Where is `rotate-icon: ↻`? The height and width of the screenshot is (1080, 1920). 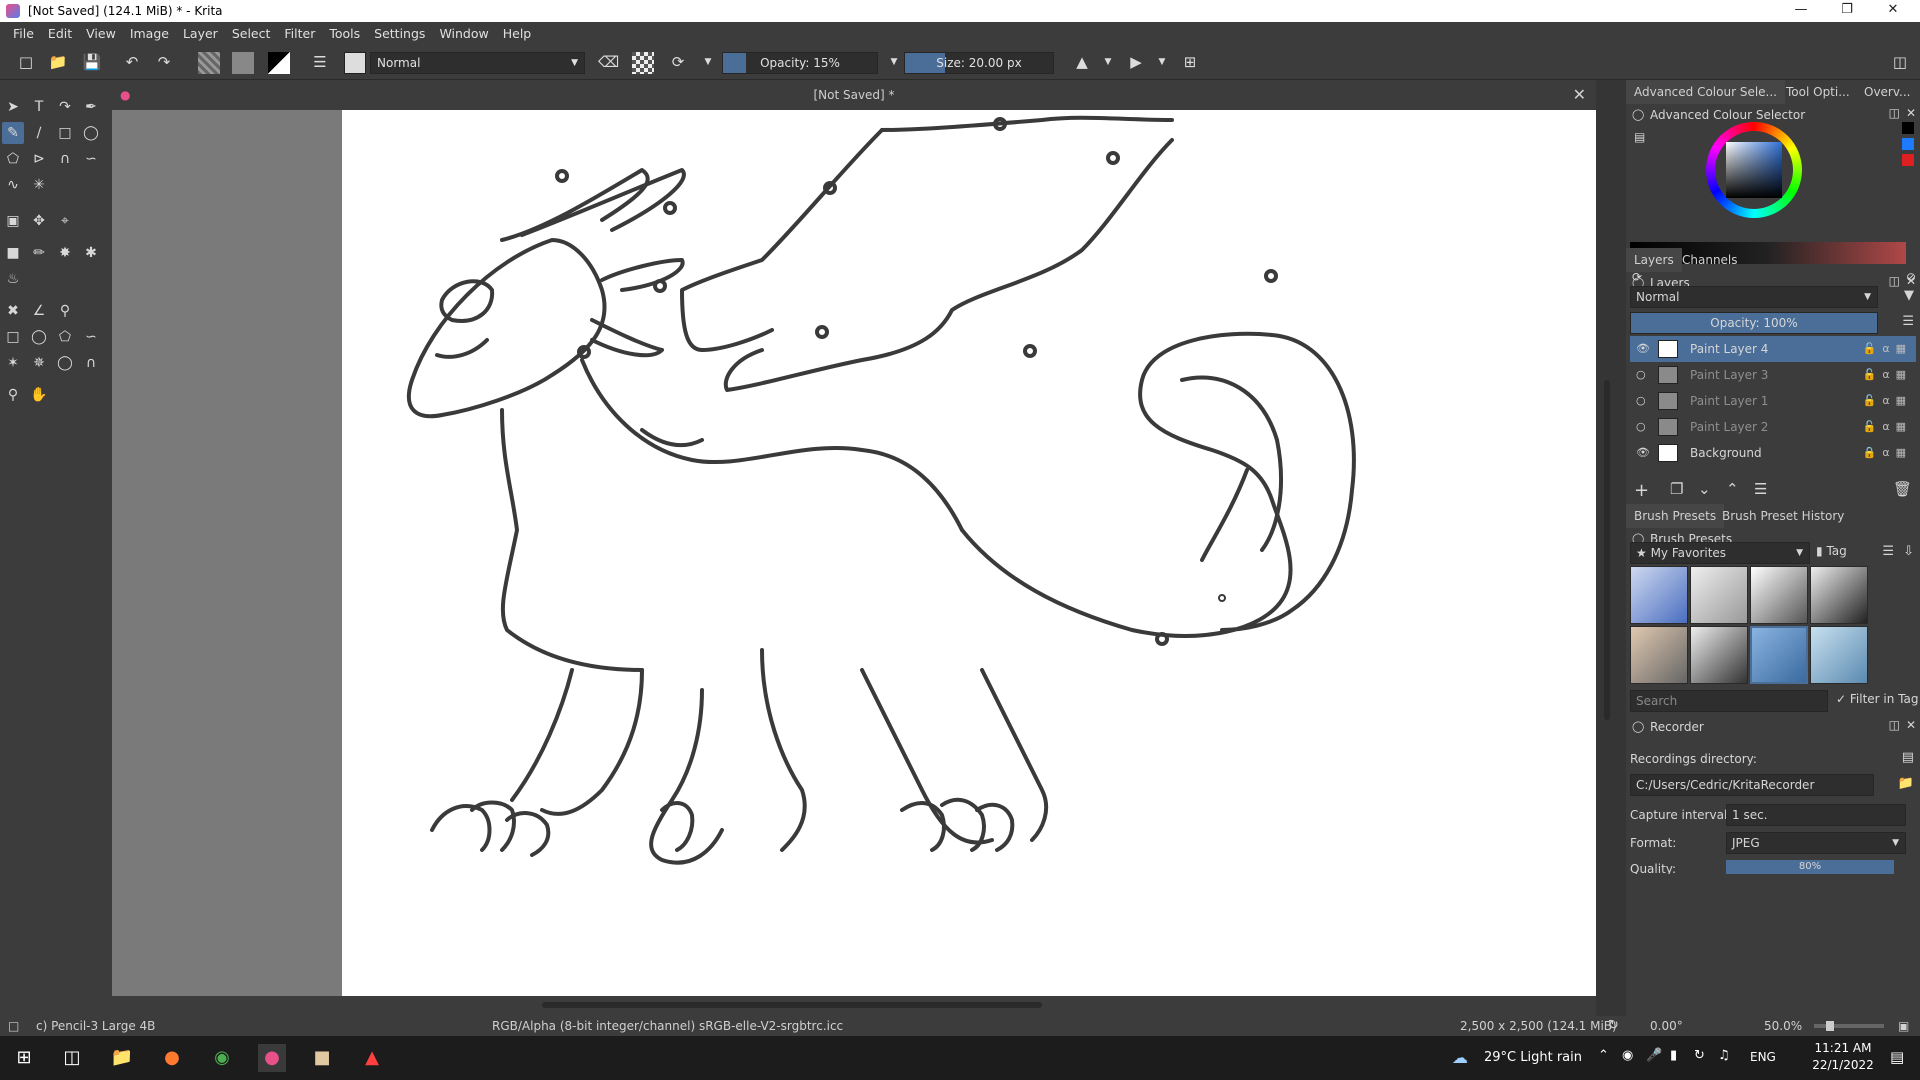 rotate-icon: ↻ is located at coordinates (1613, 1026).